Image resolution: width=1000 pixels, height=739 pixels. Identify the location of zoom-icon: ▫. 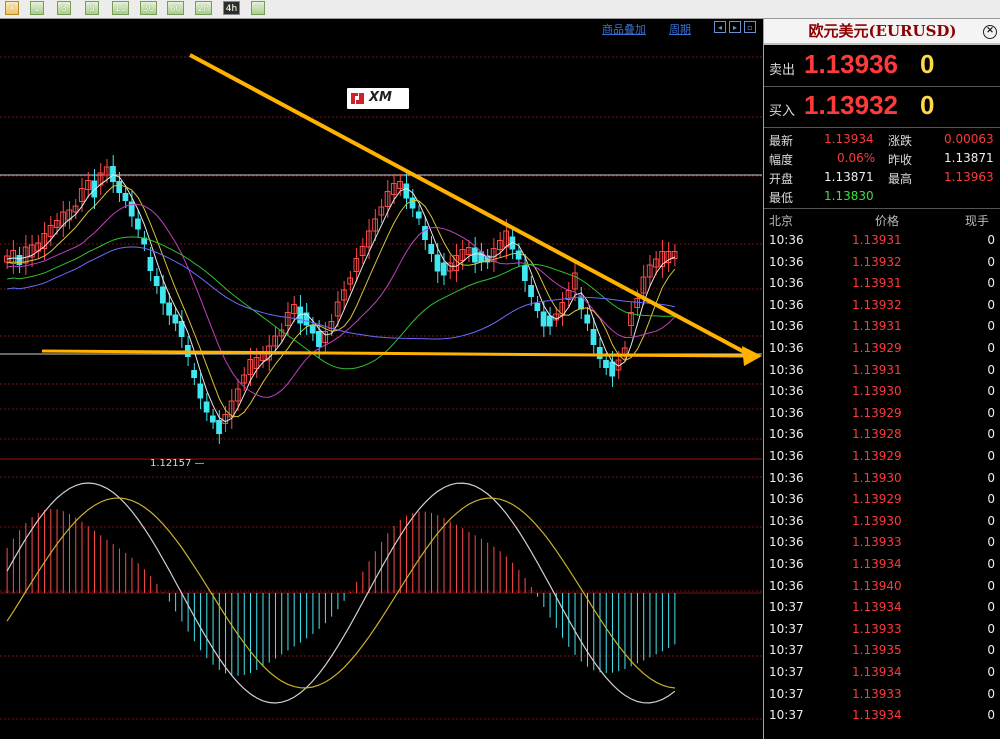
(750, 27).